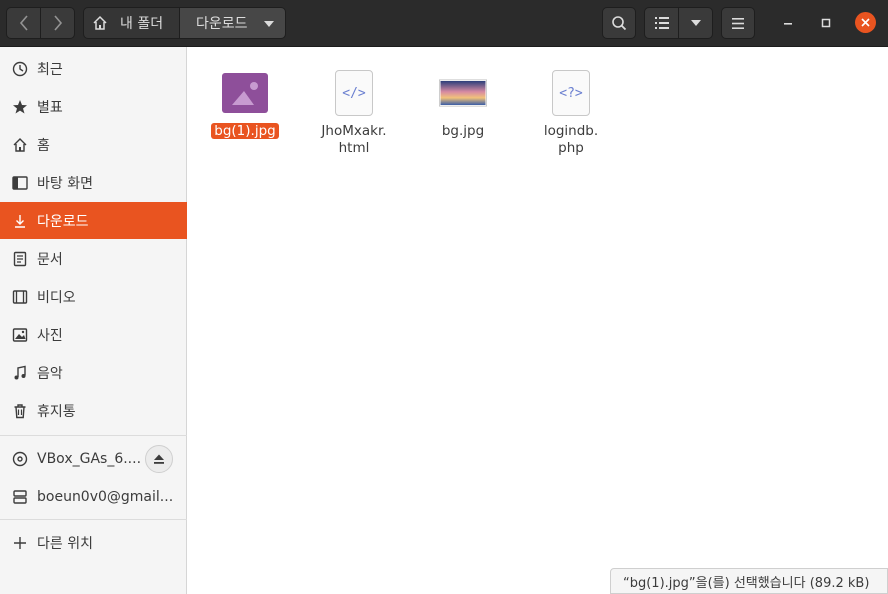 The width and height of the screenshot is (888, 594). What do you see at coordinates (19, 259) in the screenshot?
I see `document-icon` at bounding box center [19, 259].